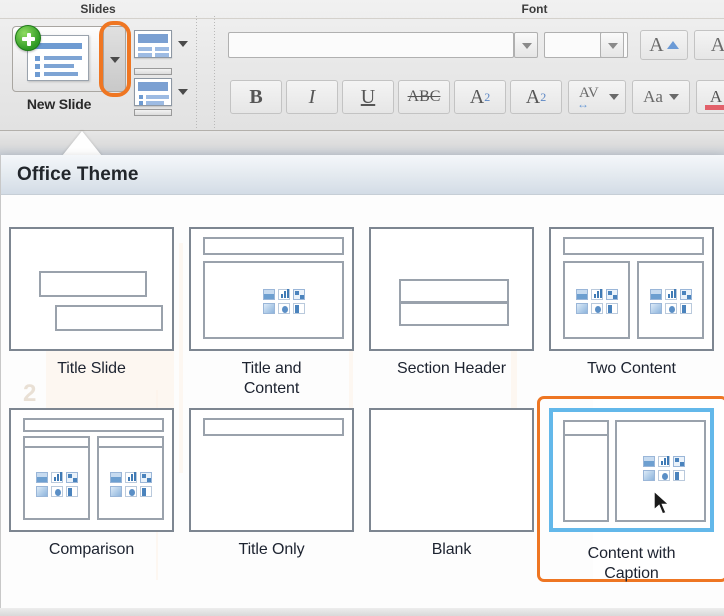 The width and height of the screenshot is (724, 616). Describe the element at coordinates (362, 175) in the screenshot. I see `gallery-header: Office Theme` at that location.